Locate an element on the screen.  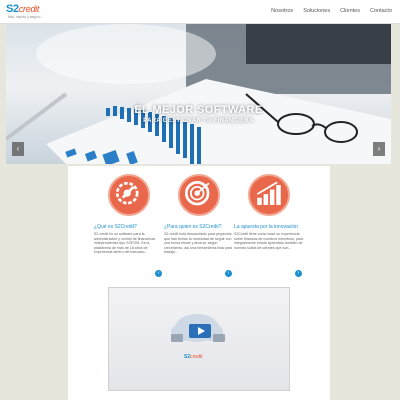
feature-title: ¿Para quien es S2Credit? is located at coordinates (199, 227).